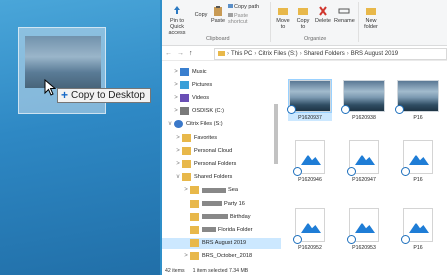  Describe the element at coordinates (221, 190) in the screenshot. I see `nav-item: > Sea` at that location.